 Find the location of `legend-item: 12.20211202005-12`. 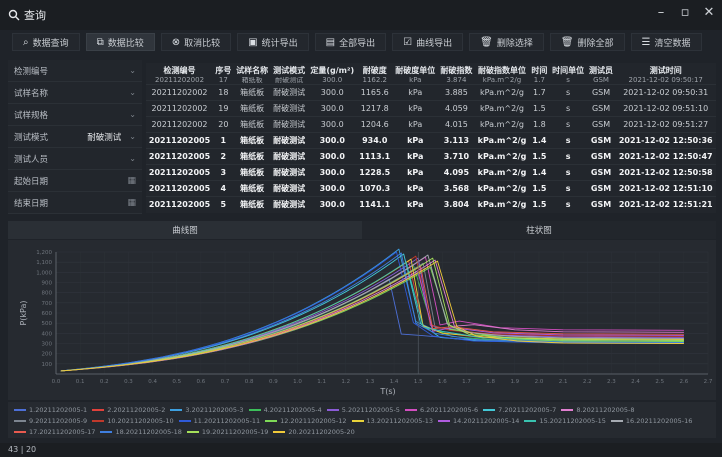

legend-item: 12.20211202005-12 is located at coordinates (306, 421).